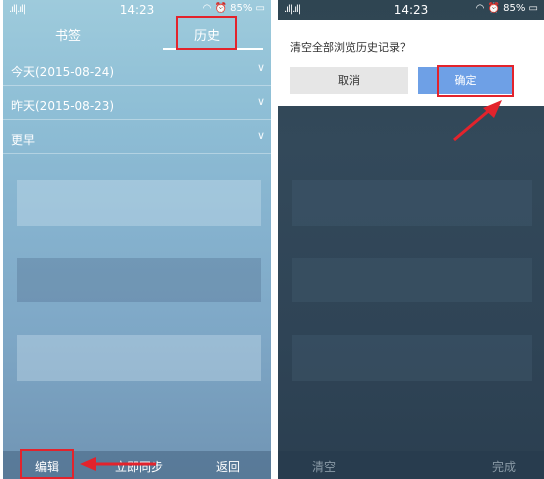  I want to click on tab-bookmark: 书签, so click(68, 34).